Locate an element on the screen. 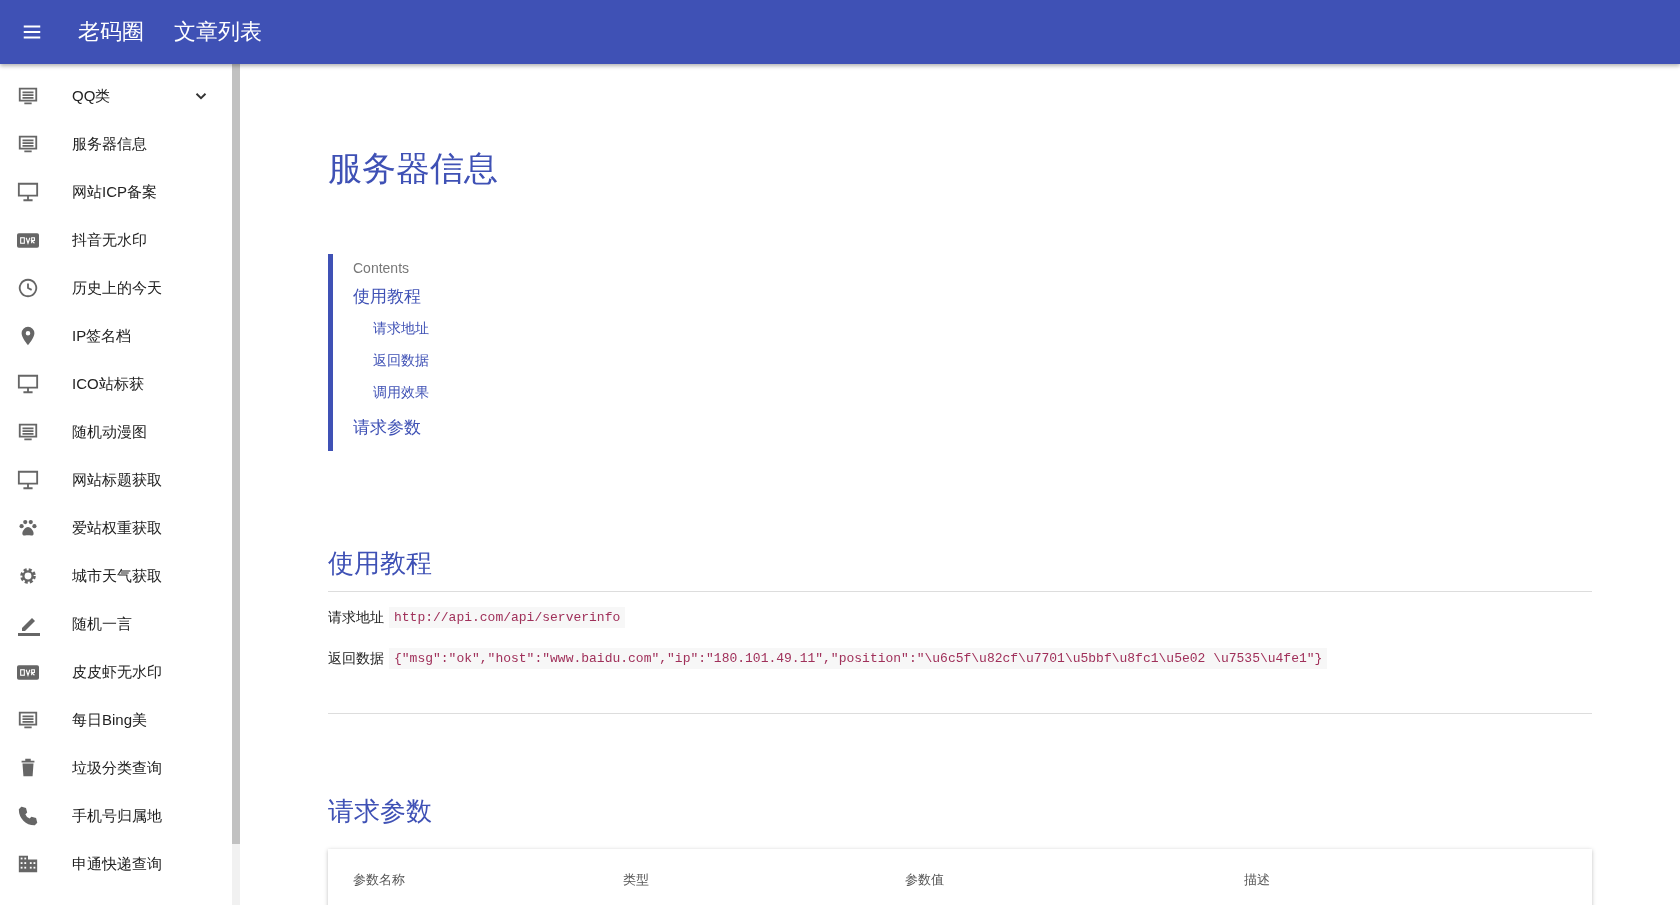 This screenshot has height=905, width=1680. sidebar-item: 网站标题获取 is located at coordinates (116, 480).